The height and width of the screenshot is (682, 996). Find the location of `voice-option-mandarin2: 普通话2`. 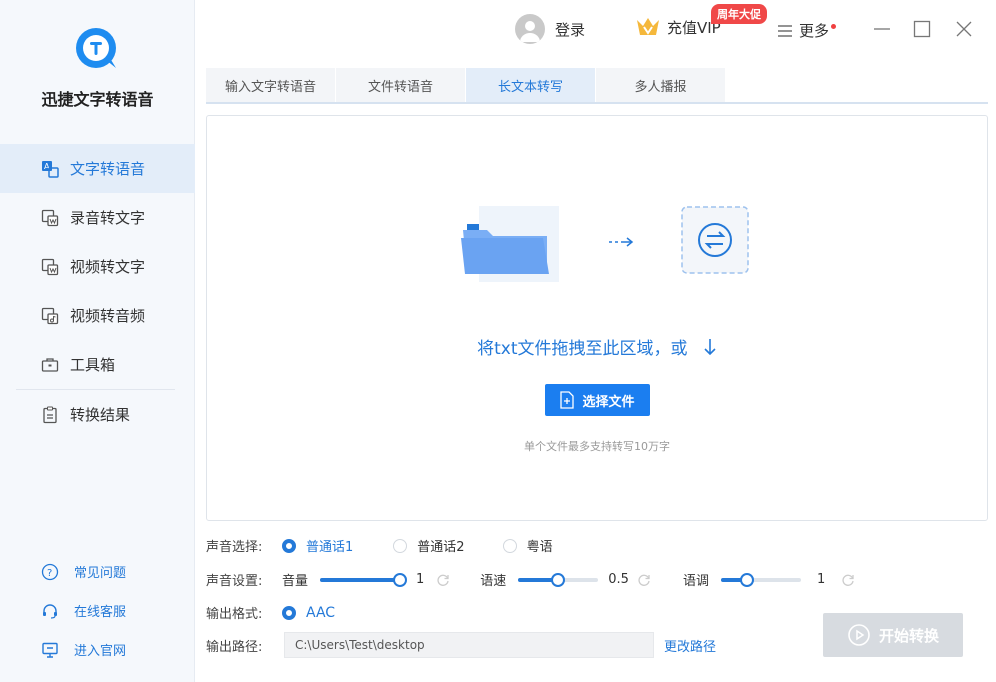

voice-option-mandarin2: 普通话2 is located at coordinates (429, 545).